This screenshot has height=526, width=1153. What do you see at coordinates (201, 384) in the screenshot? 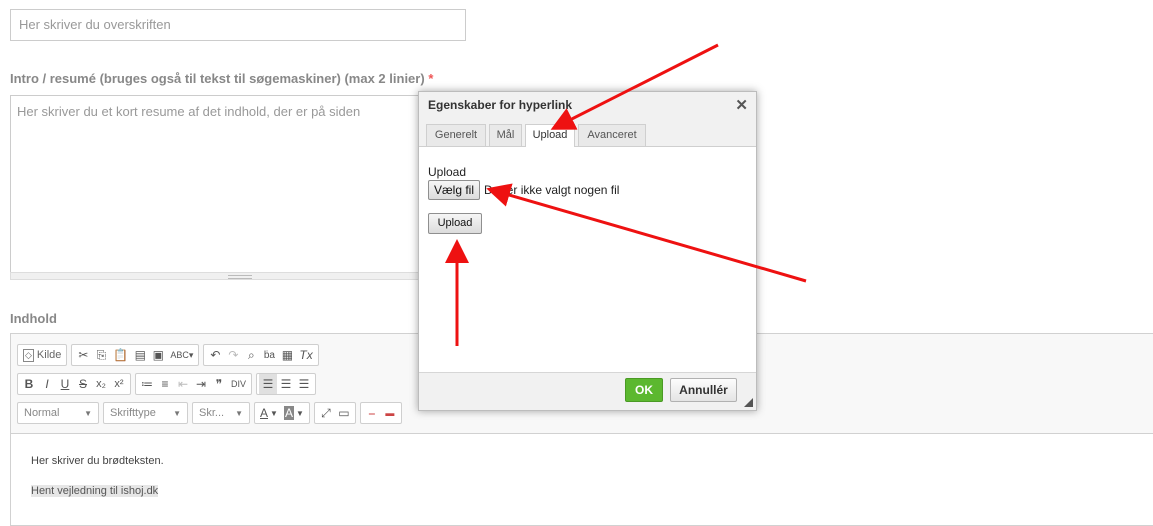
I see `indent-icon: ⇥` at bounding box center [201, 384].